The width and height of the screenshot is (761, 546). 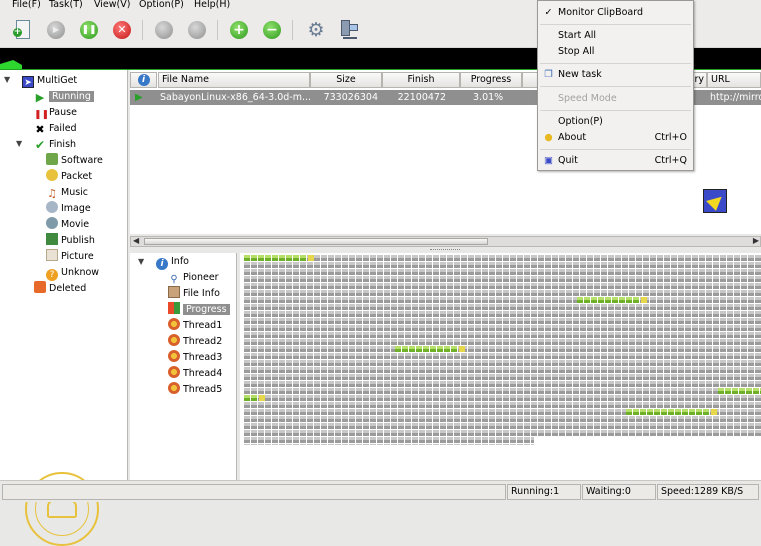 I want to click on tree-item-music: ♫ Music, so click(x=67, y=192).